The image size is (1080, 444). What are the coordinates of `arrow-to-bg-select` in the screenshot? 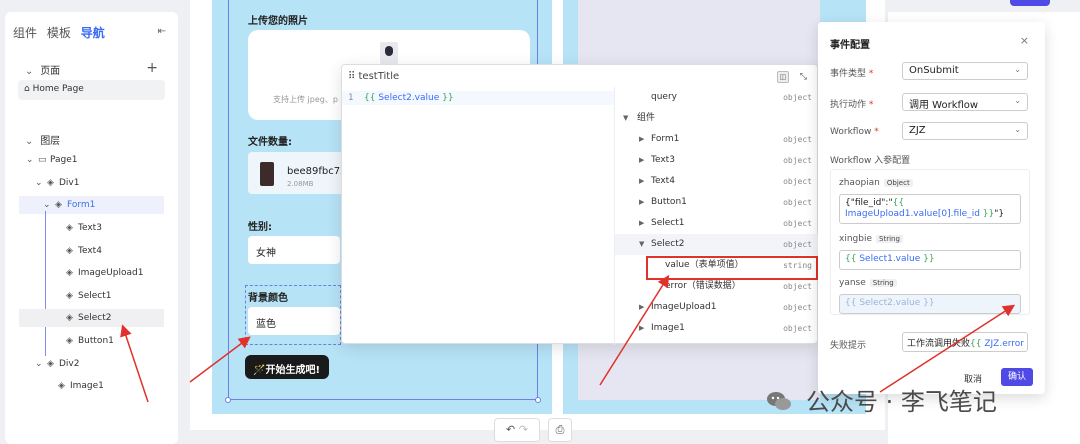 It's located at (220, 359).